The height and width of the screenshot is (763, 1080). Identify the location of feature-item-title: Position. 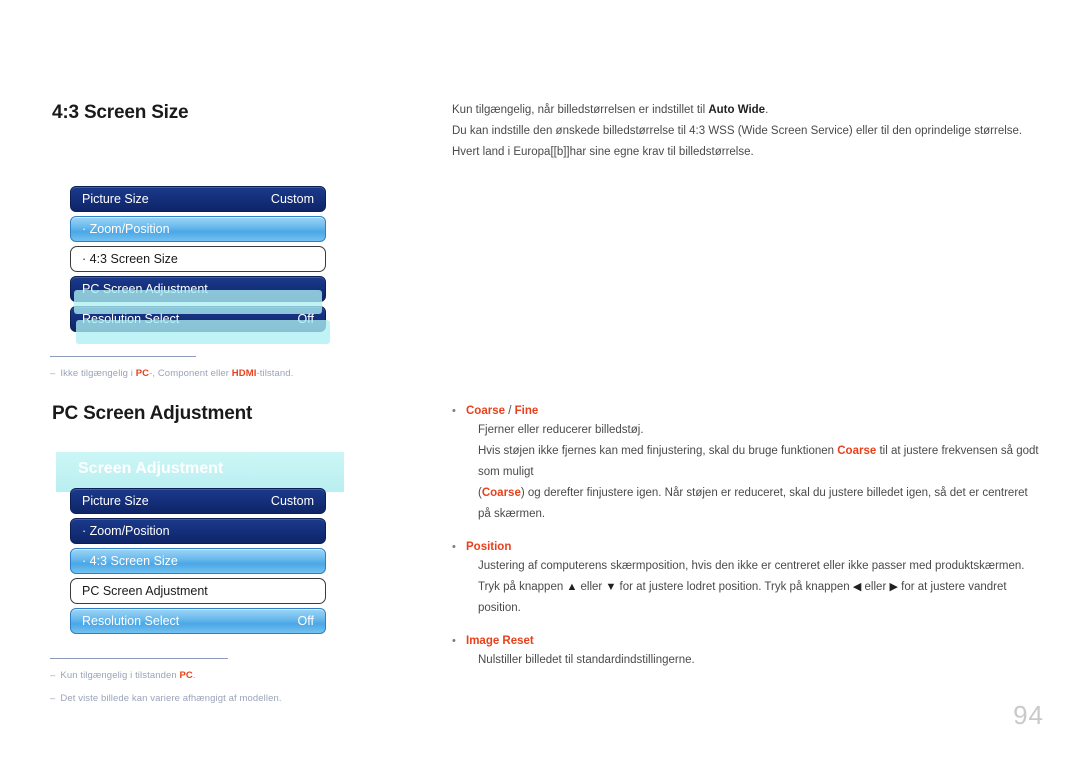
(488, 547).